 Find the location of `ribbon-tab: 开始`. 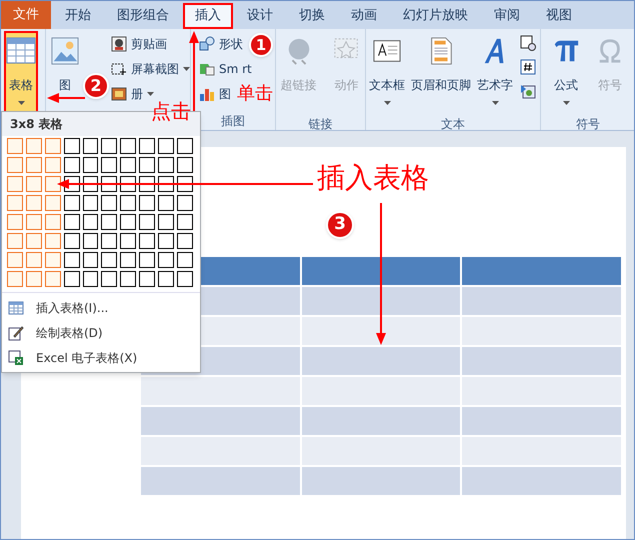

ribbon-tab: 开始 is located at coordinates (78, 16).